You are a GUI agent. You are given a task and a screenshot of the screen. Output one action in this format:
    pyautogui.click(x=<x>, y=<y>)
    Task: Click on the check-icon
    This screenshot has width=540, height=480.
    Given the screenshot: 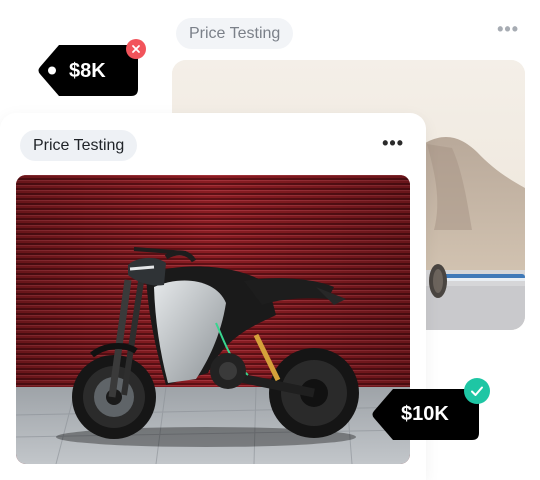 What is the action you would take?
    pyautogui.click(x=477, y=391)
    